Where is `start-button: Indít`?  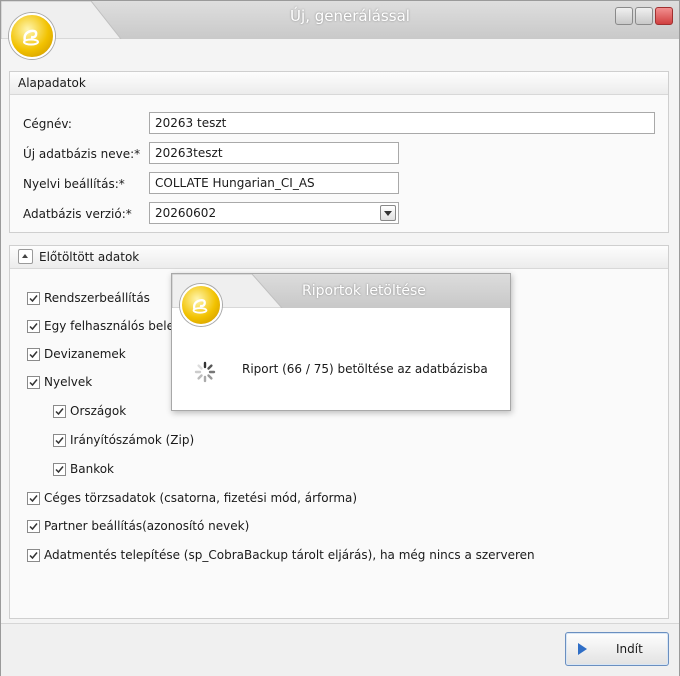 start-button: Indít is located at coordinates (617, 649).